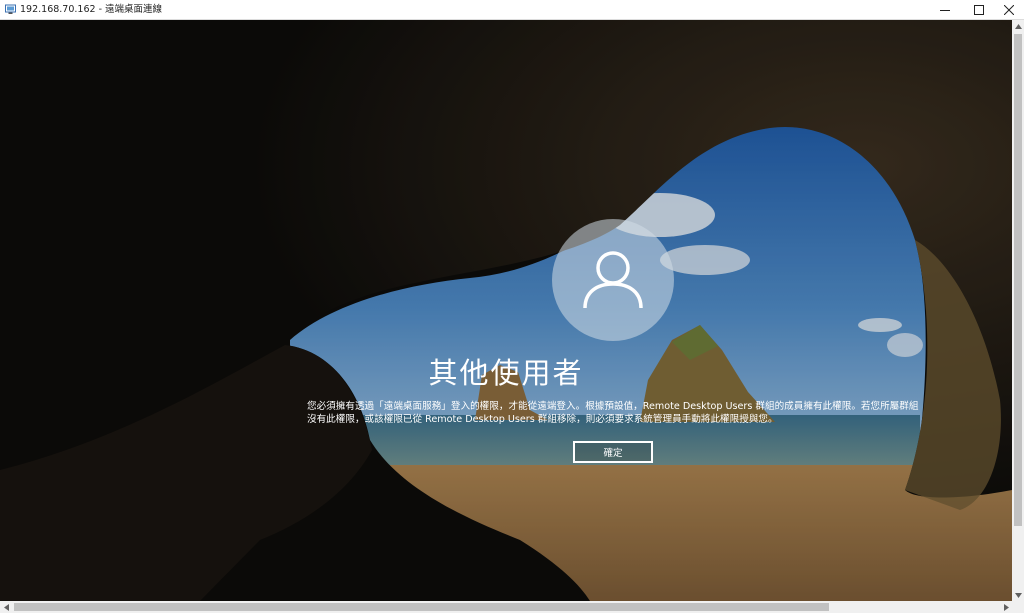 The image size is (1024, 613). I want to click on scrollbar-corner, so click(1018, 607).